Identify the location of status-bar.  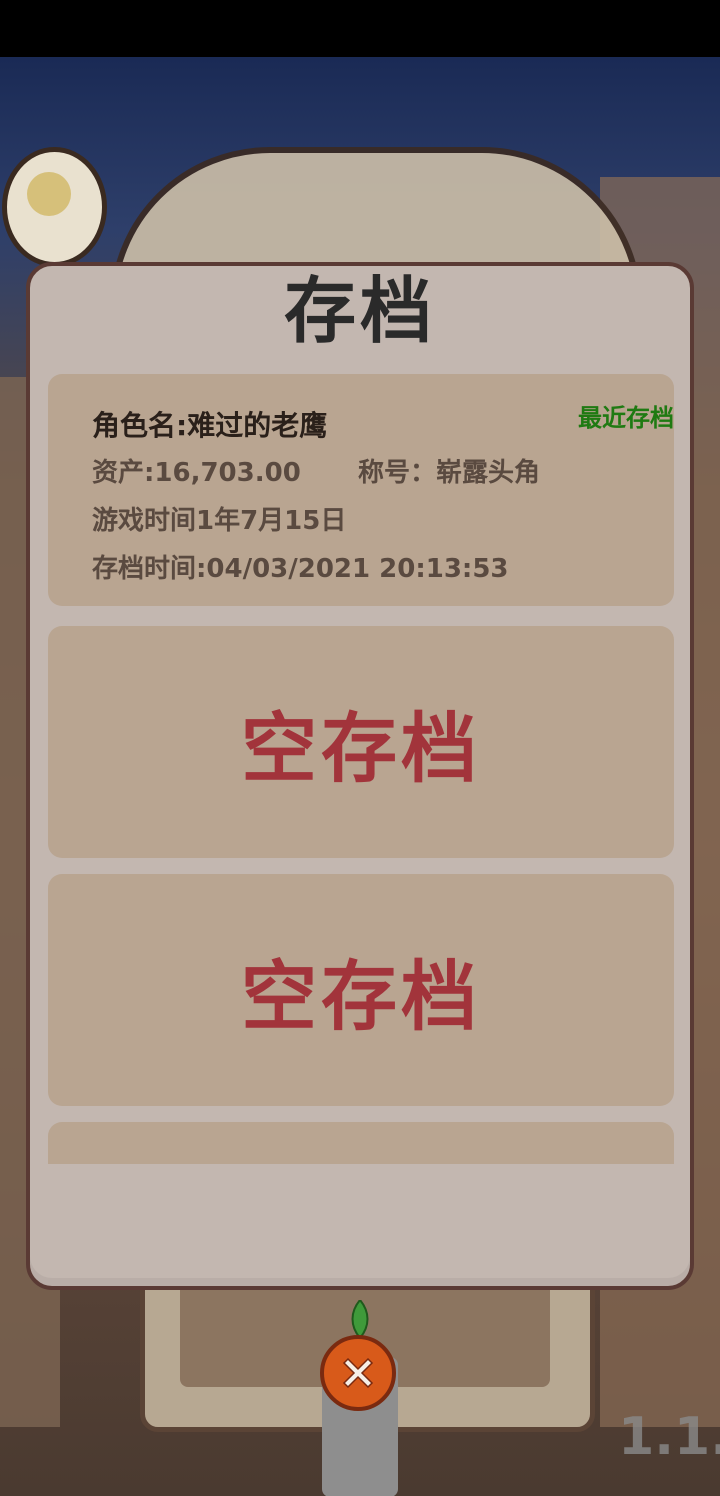
(360, 28).